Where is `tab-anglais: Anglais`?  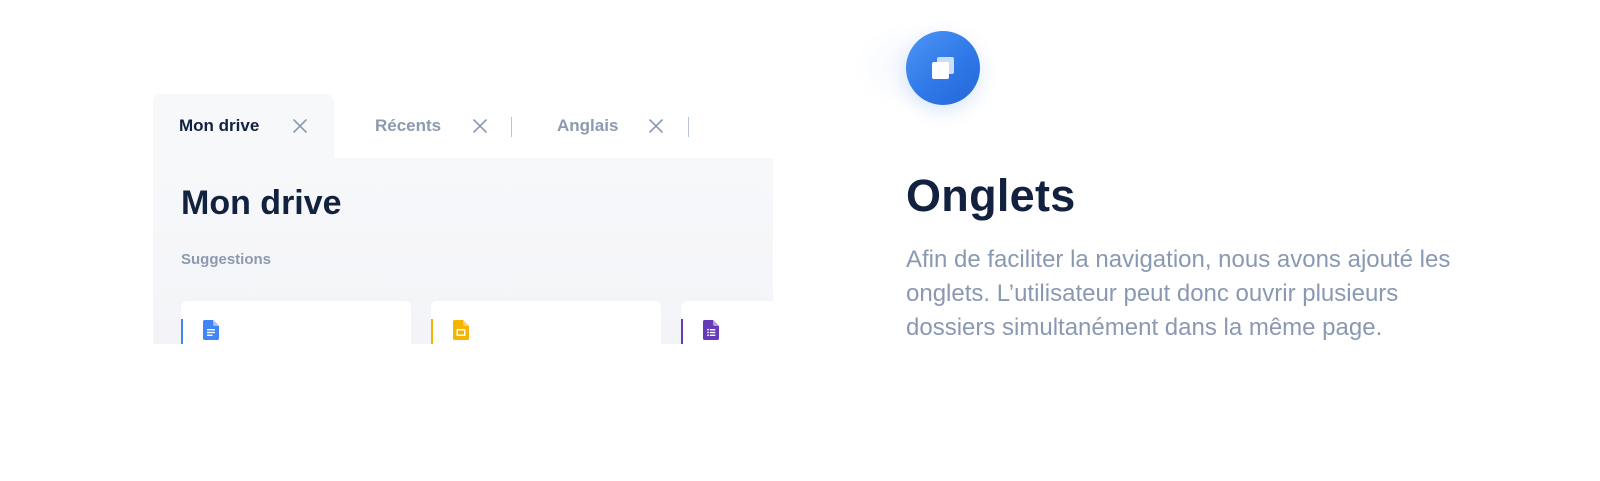
tab-anglais: Anglais is located at coordinates (618, 126).